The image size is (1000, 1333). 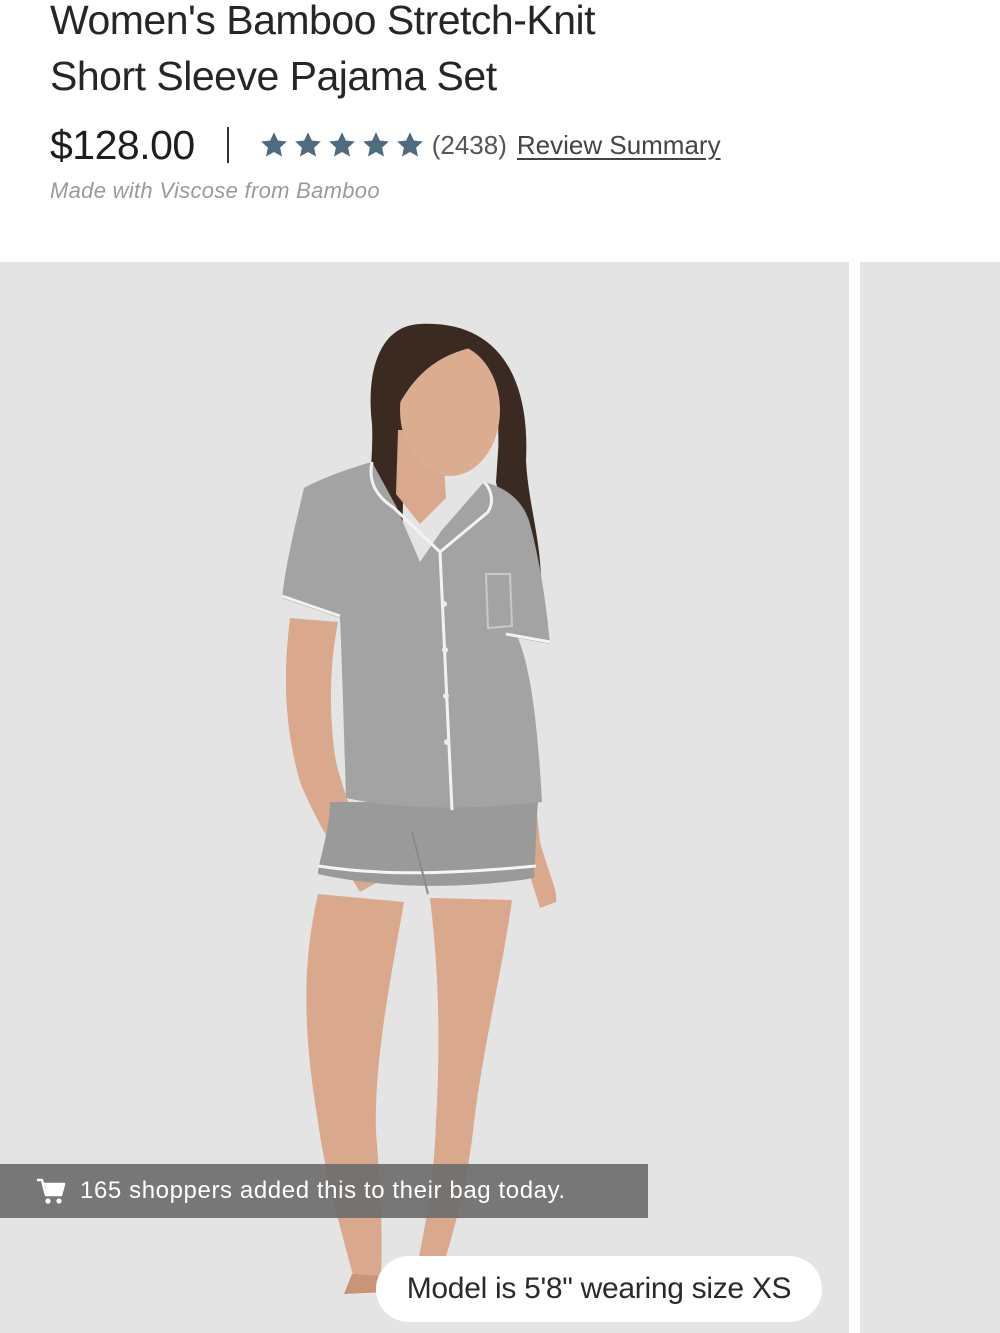 I want to click on material-note: Made with Viscose from Bamboo, so click(x=215, y=190).